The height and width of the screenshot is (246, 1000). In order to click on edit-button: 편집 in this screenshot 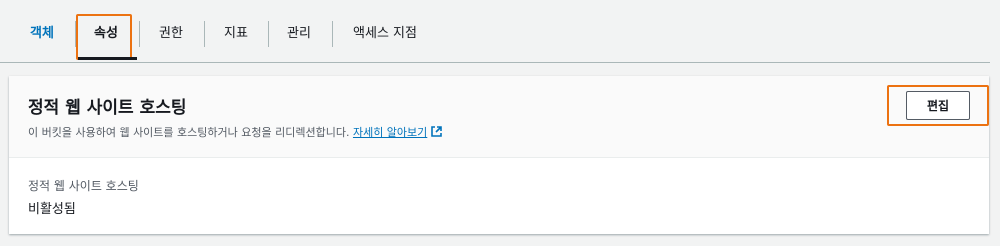, I will do `click(938, 105)`.